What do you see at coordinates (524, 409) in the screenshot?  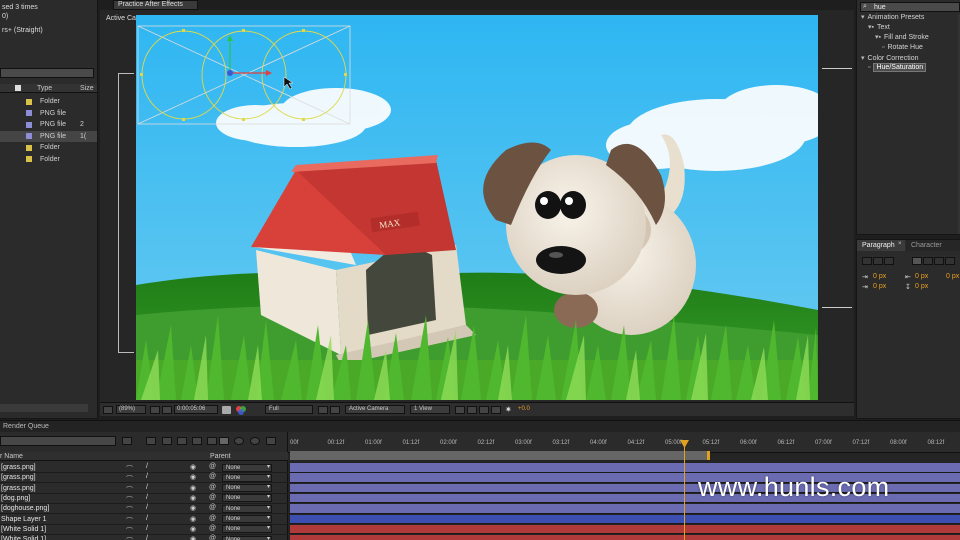 I see `exposure-value: +0.0` at bounding box center [524, 409].